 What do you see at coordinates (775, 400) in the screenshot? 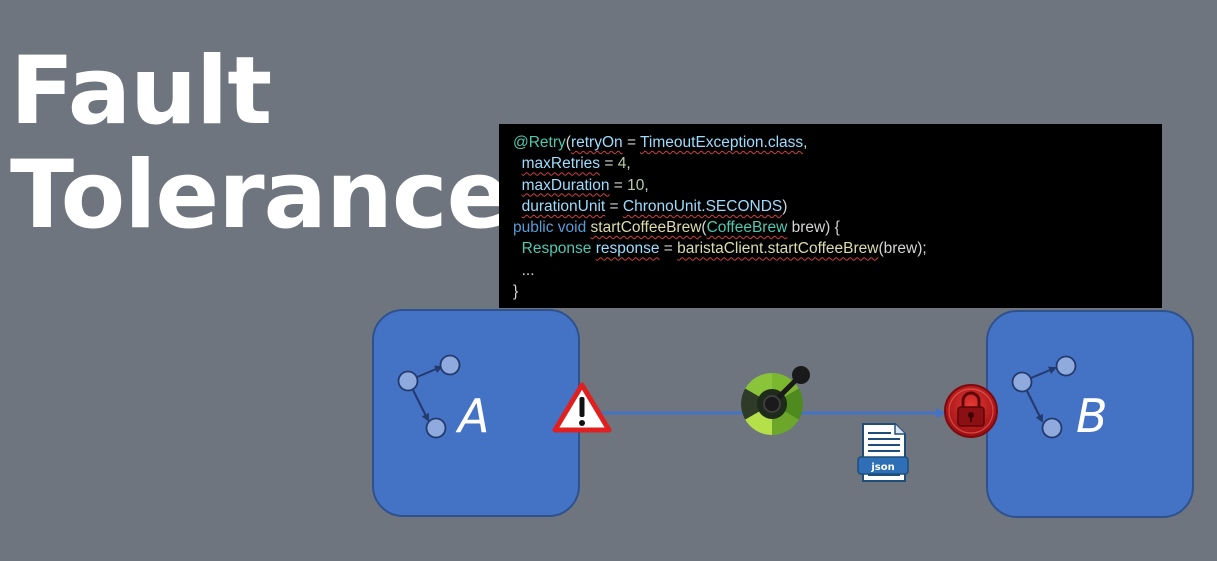
I see `circuit-breaker-icon` at bounding box center [775, 400].